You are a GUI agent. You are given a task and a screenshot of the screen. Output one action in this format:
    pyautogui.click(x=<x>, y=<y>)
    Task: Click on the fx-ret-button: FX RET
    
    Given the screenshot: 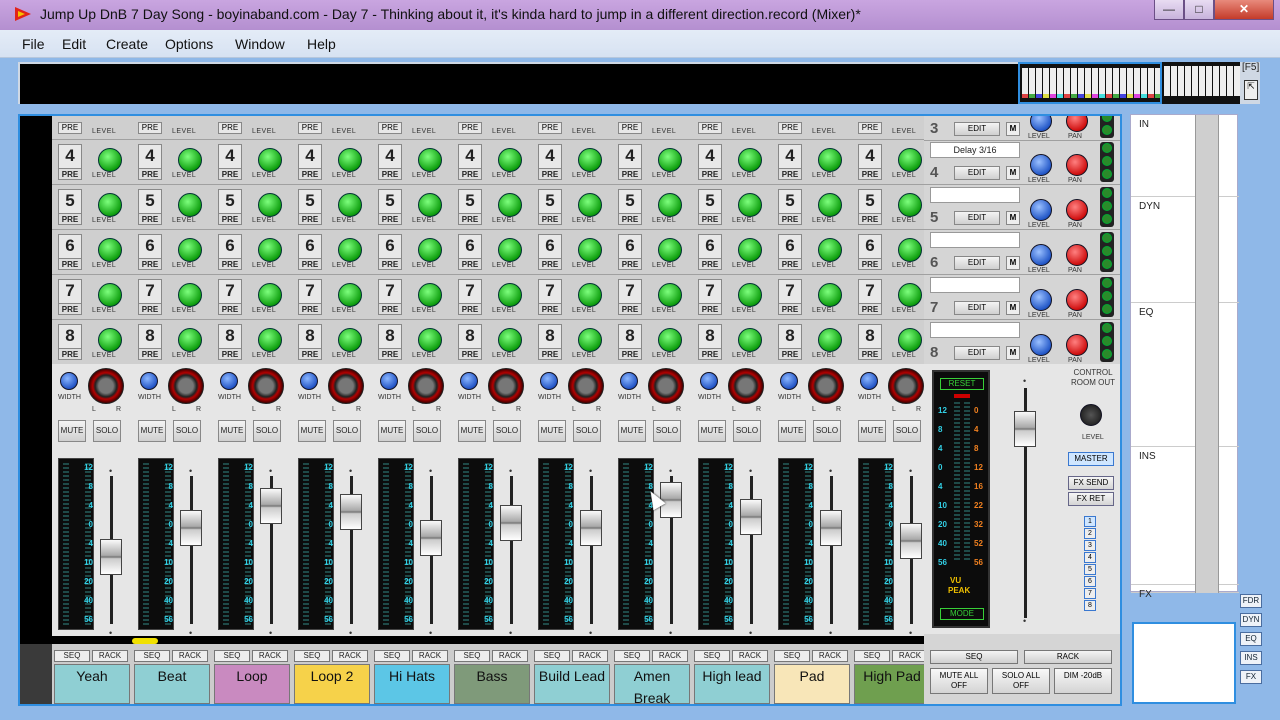 What is the action you would take?
    pyautogui.click(x=1091, y=499)
    